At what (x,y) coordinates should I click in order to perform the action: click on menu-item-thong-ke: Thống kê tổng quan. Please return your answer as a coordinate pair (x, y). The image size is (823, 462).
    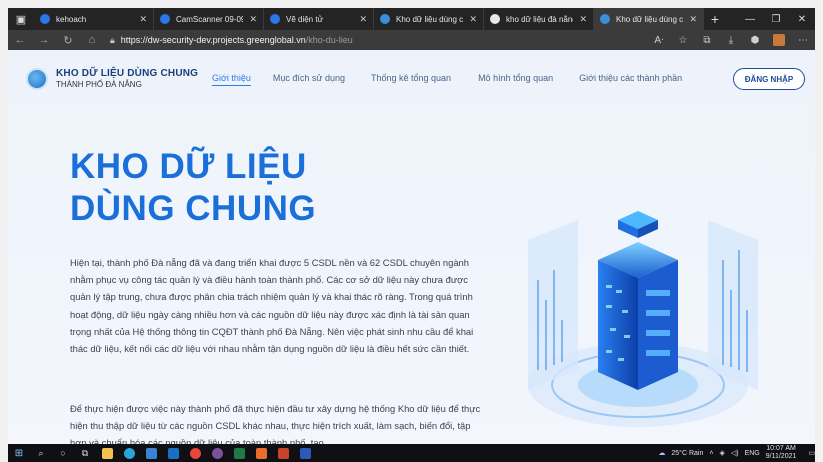
    Looking at the image, I should click on (411, 79).